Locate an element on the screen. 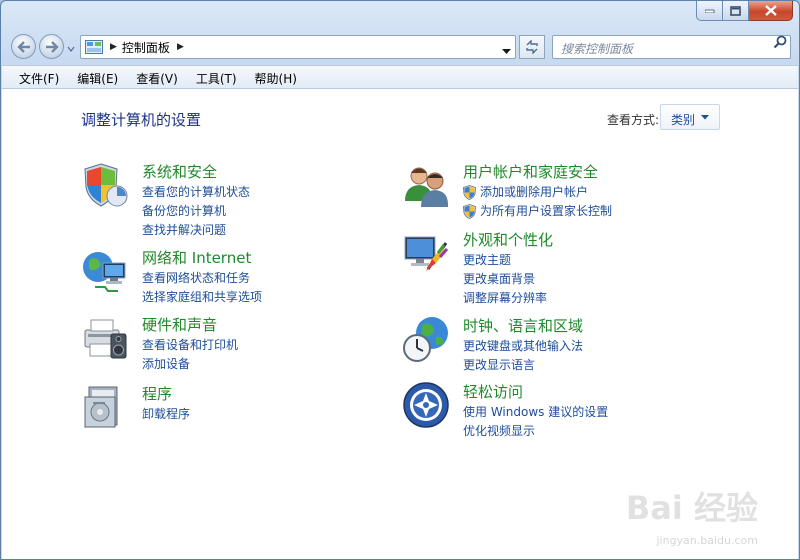 The image size is (800, 560). link-change-desktop-background: 更改桌面背景 is located at coordinates (505, 279).